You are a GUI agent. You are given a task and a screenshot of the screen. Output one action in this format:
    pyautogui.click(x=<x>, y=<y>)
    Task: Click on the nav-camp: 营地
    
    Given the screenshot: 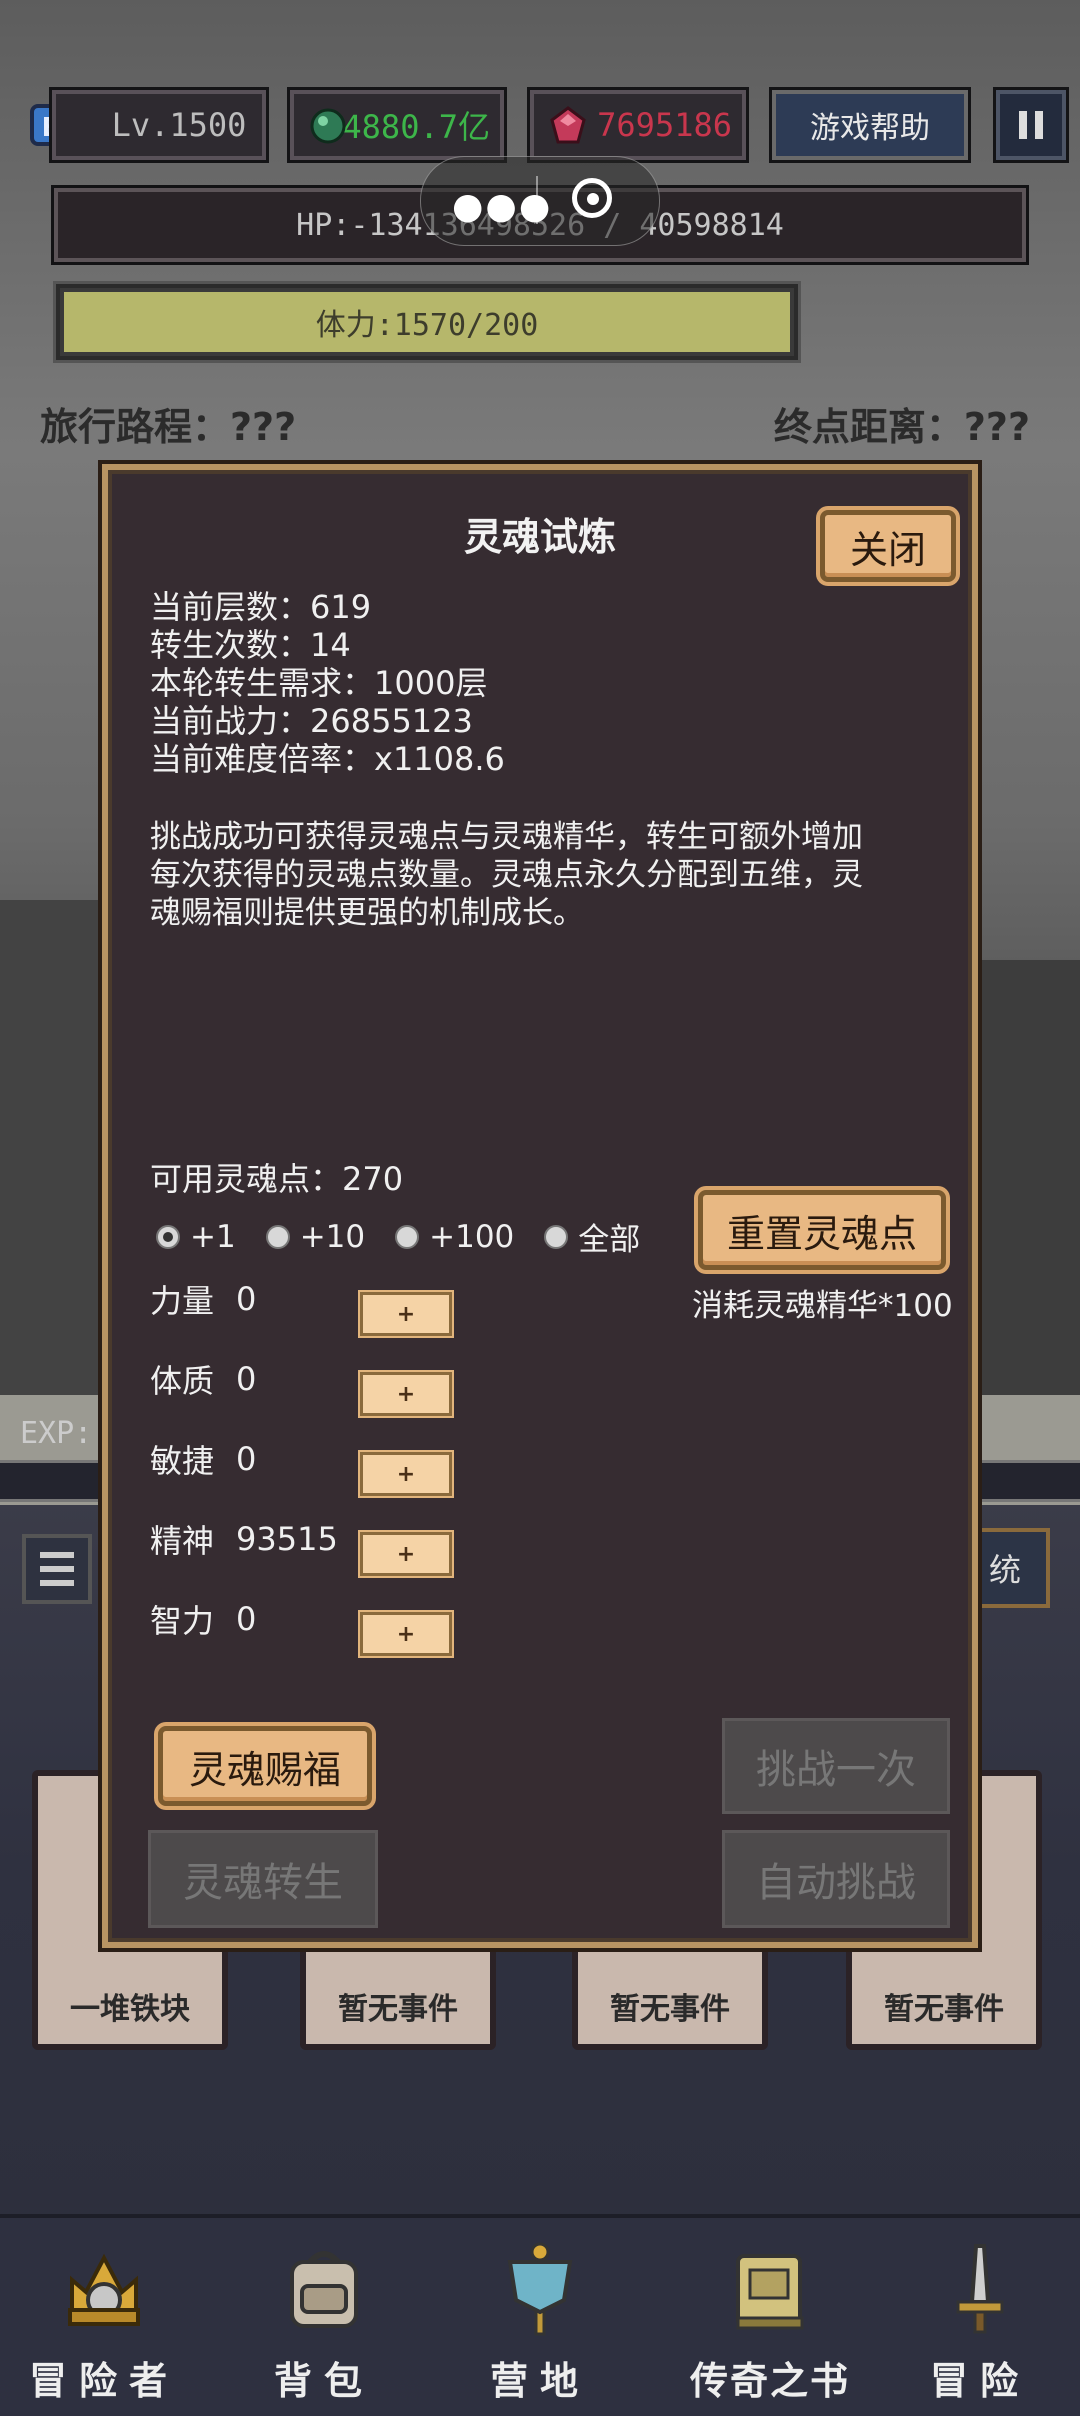 What is the action you would take?
    pyautogui.click(x=540, y=2325)
    